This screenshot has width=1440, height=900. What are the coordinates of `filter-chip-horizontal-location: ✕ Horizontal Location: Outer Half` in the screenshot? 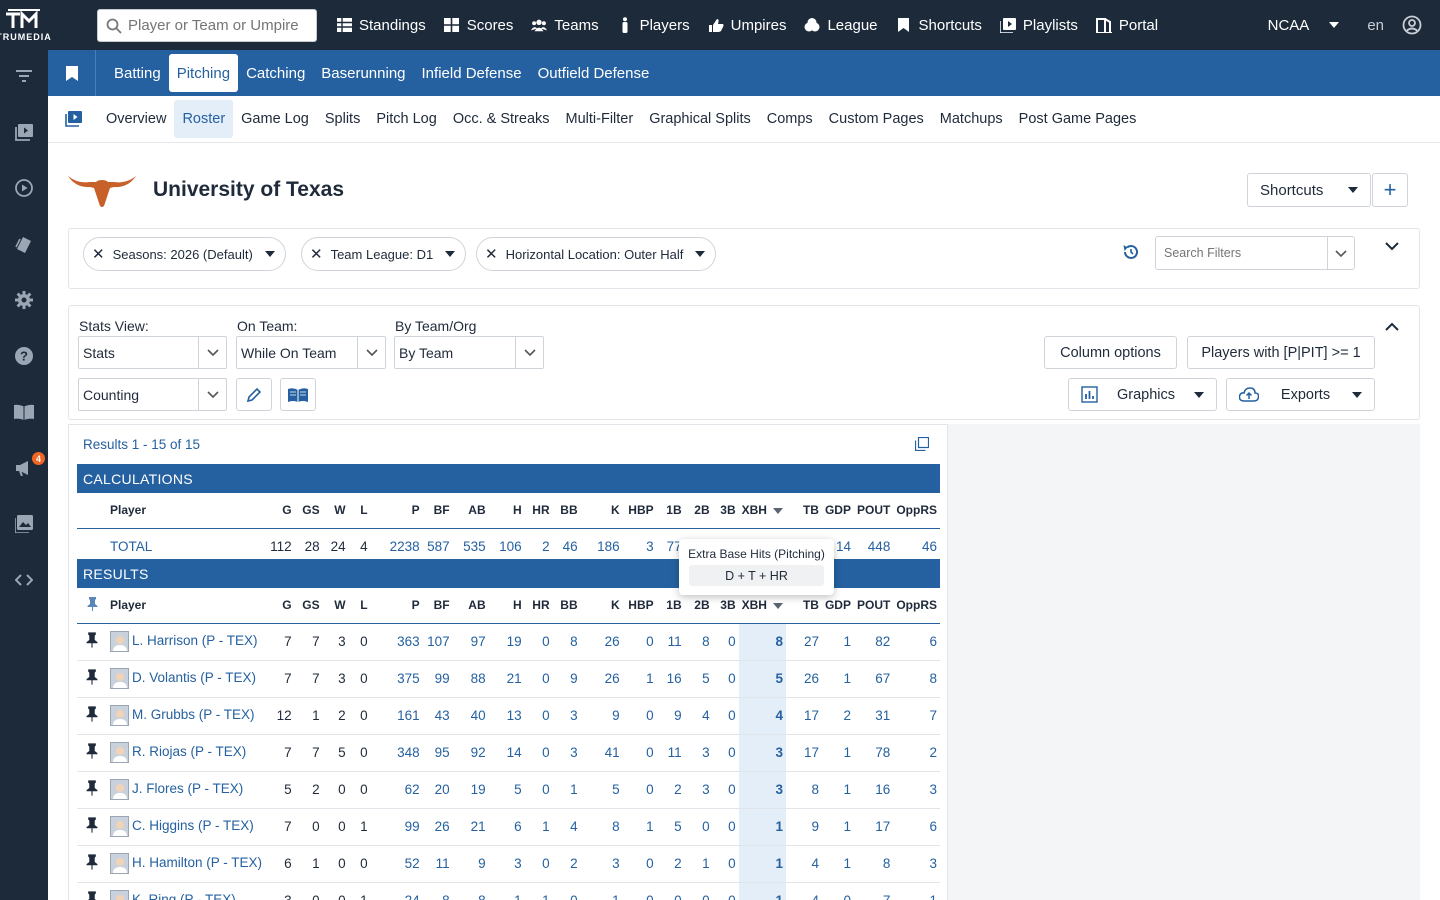 It's located at (596, 254).